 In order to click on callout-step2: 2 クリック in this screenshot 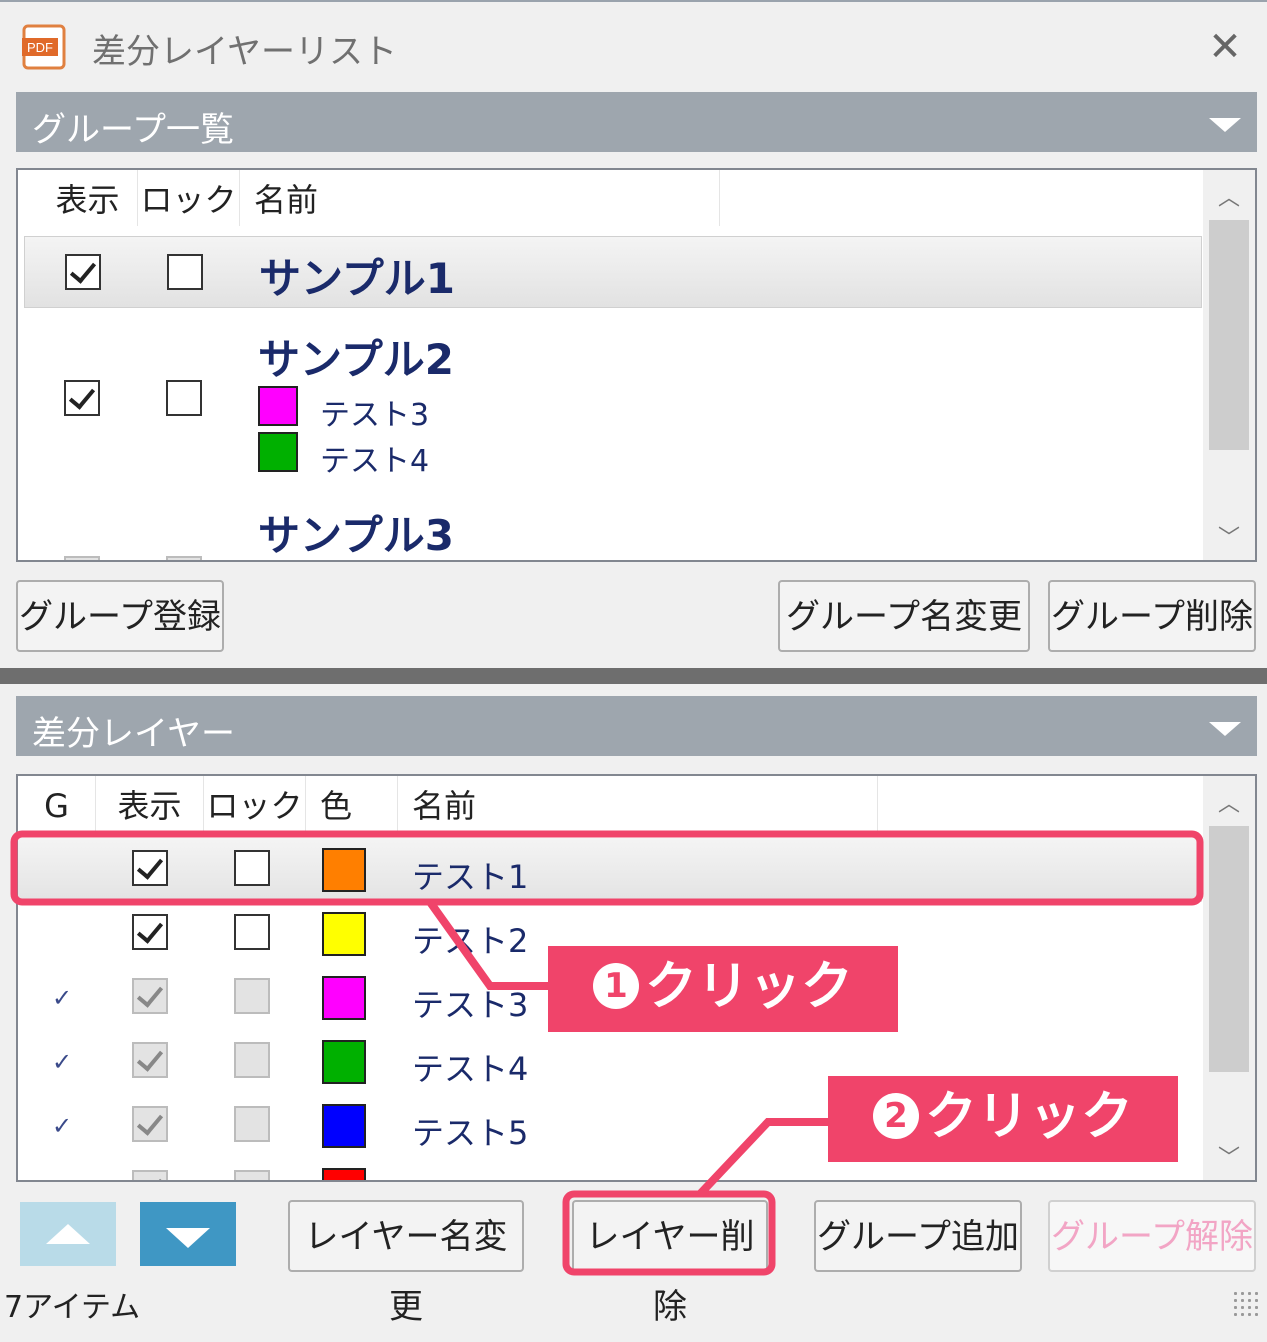, I will do `click(1003, 1119)`.